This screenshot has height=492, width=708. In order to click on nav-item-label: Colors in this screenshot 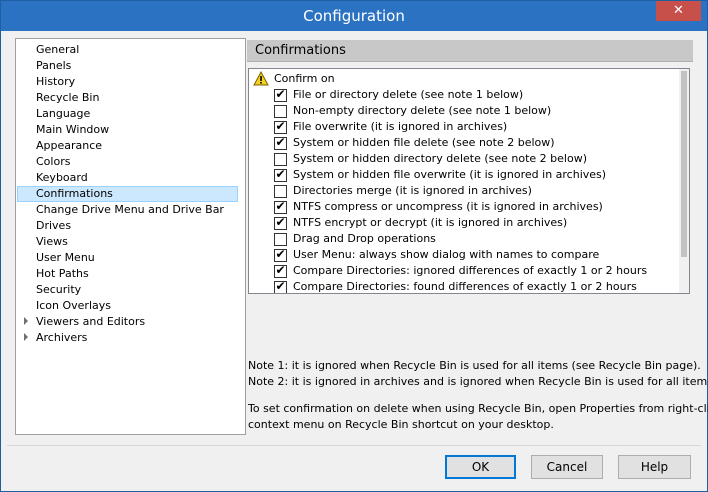, I will do `click(53, 161)`.